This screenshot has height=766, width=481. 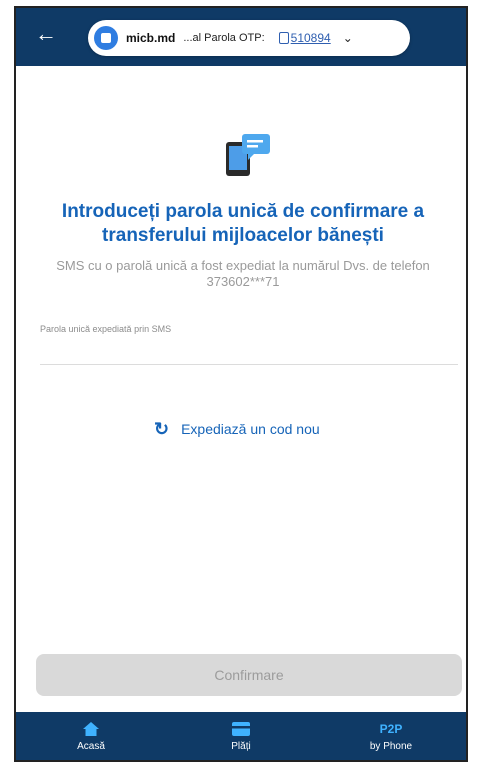 I want to click on nav-label-home: Acasă, so click(x=91, y=746).